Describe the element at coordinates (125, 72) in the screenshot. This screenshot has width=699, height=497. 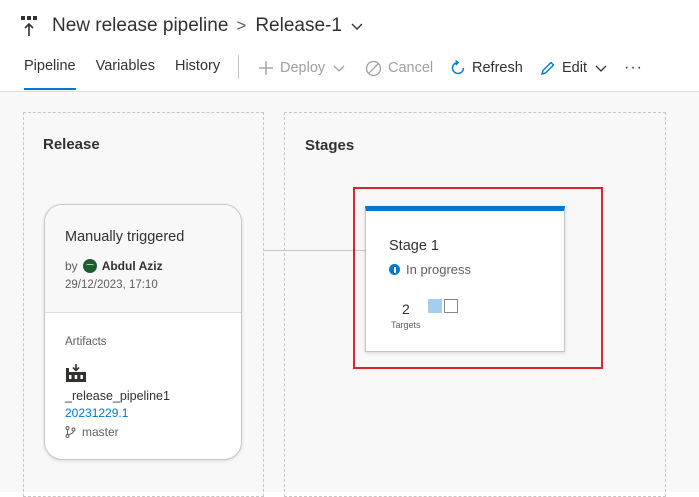
I see `tab-variables: Variables` at that location.